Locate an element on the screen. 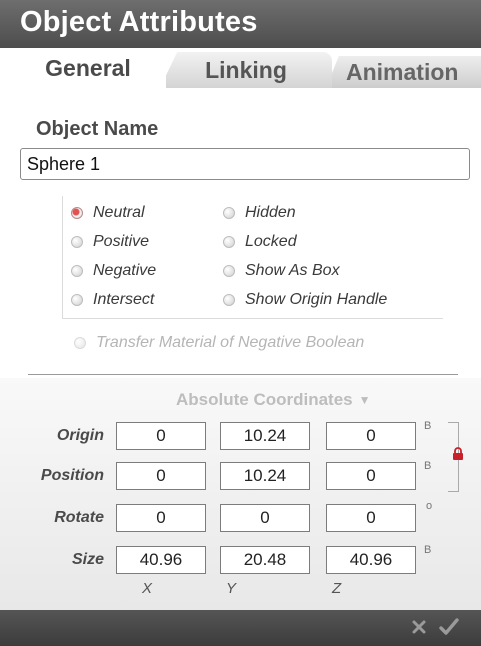 The height and width of the screenshot is (646, 481). radio-label: Intersect is located at coordinates (124, 299).